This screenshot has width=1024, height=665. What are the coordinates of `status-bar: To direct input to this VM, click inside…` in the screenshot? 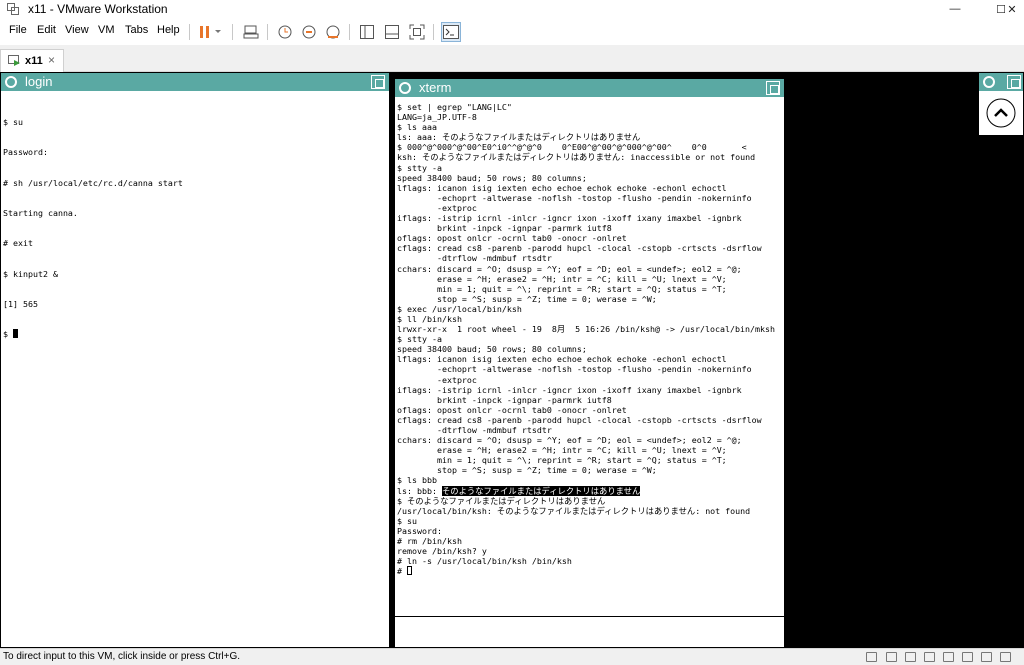 It's located at (512, 656).